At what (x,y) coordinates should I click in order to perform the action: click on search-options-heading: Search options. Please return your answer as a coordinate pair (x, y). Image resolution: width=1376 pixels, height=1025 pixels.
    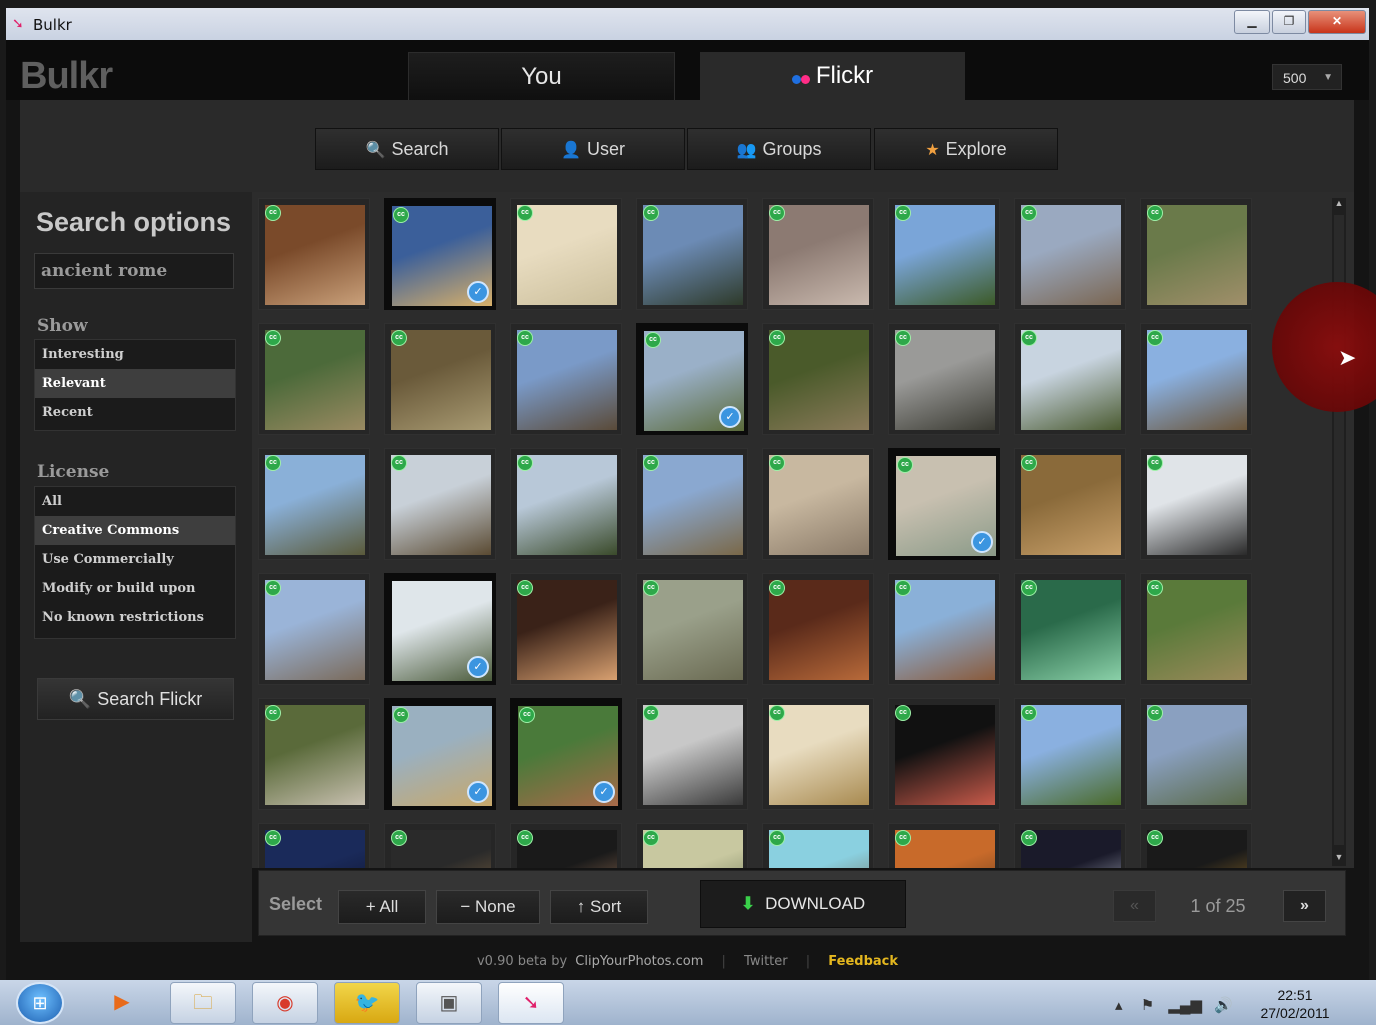
    Looking at the image, I should click on (134, 222).